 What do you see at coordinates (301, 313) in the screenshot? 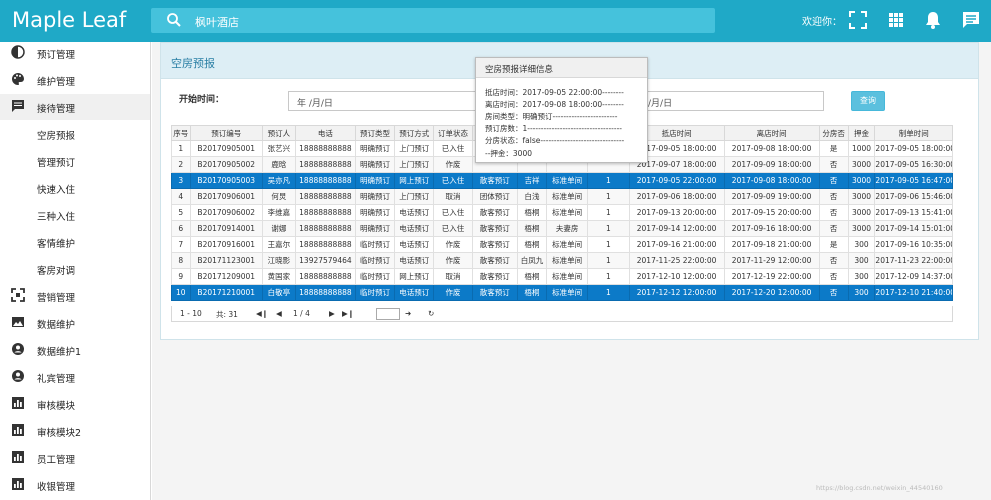
I see `pager-page: 1 / 4` at bounding box center [301, 313].